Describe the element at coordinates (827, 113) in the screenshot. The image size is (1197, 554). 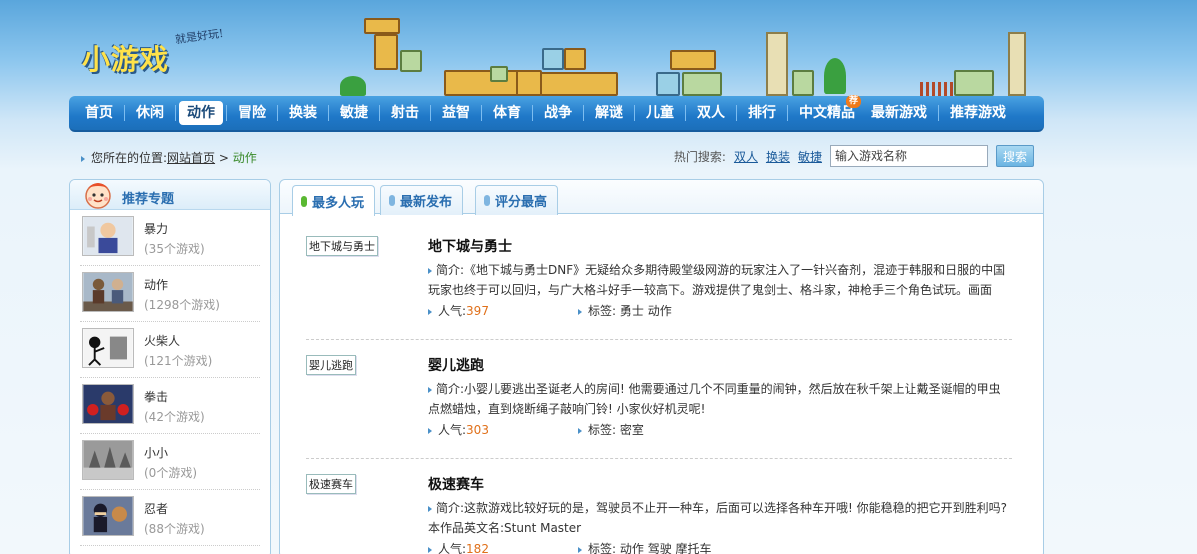
I see `nav-item-chinese-picks-label: 中文精品` at that location.